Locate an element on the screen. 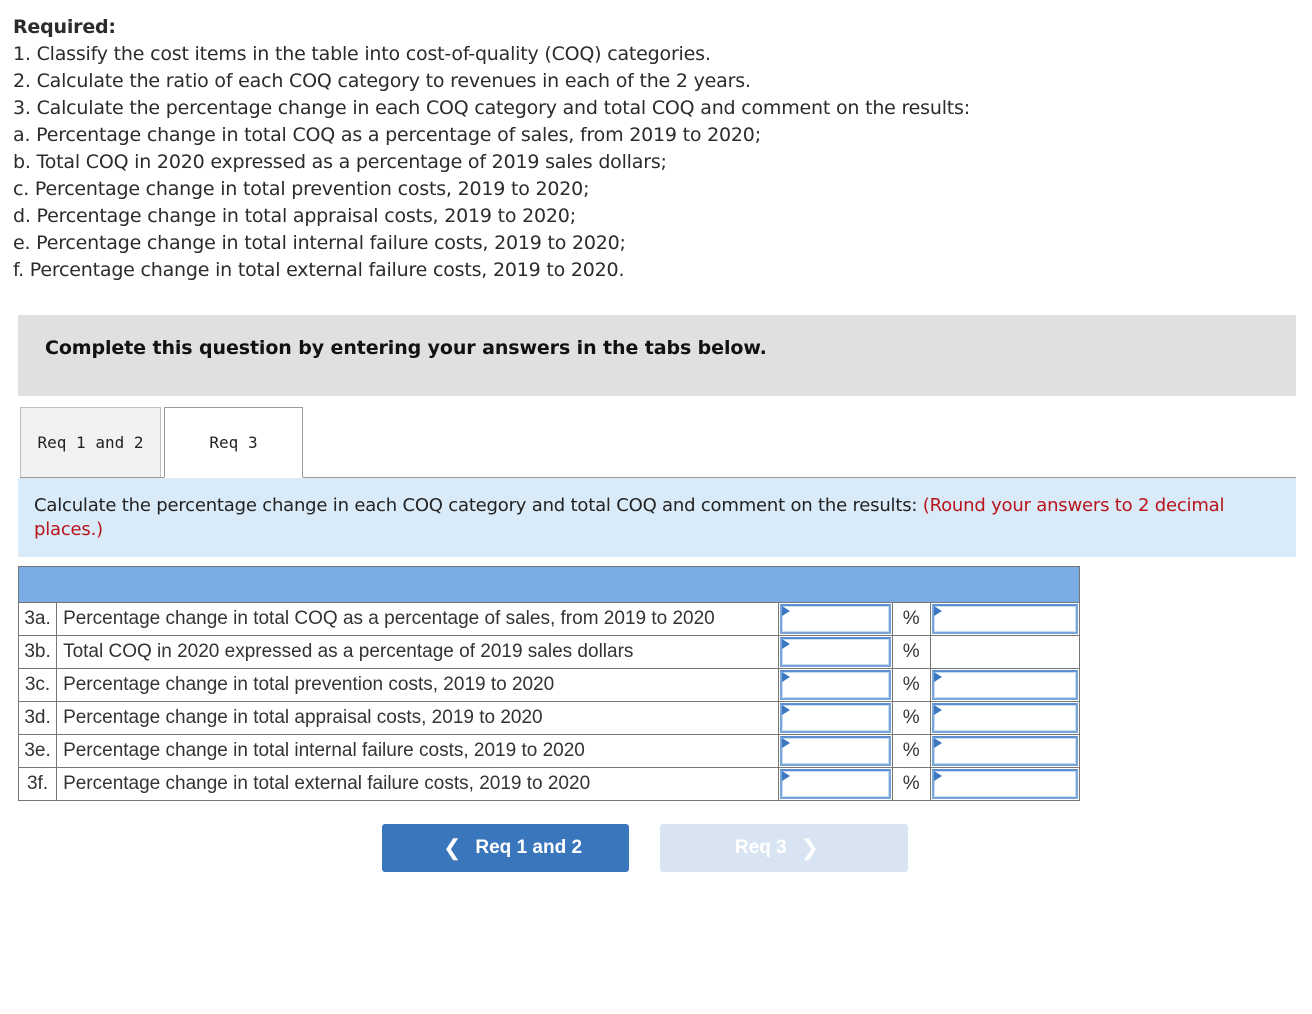 This screenshot has height=1014, width=1312. empty-comment-cell is located at coordinates (1005, 652).